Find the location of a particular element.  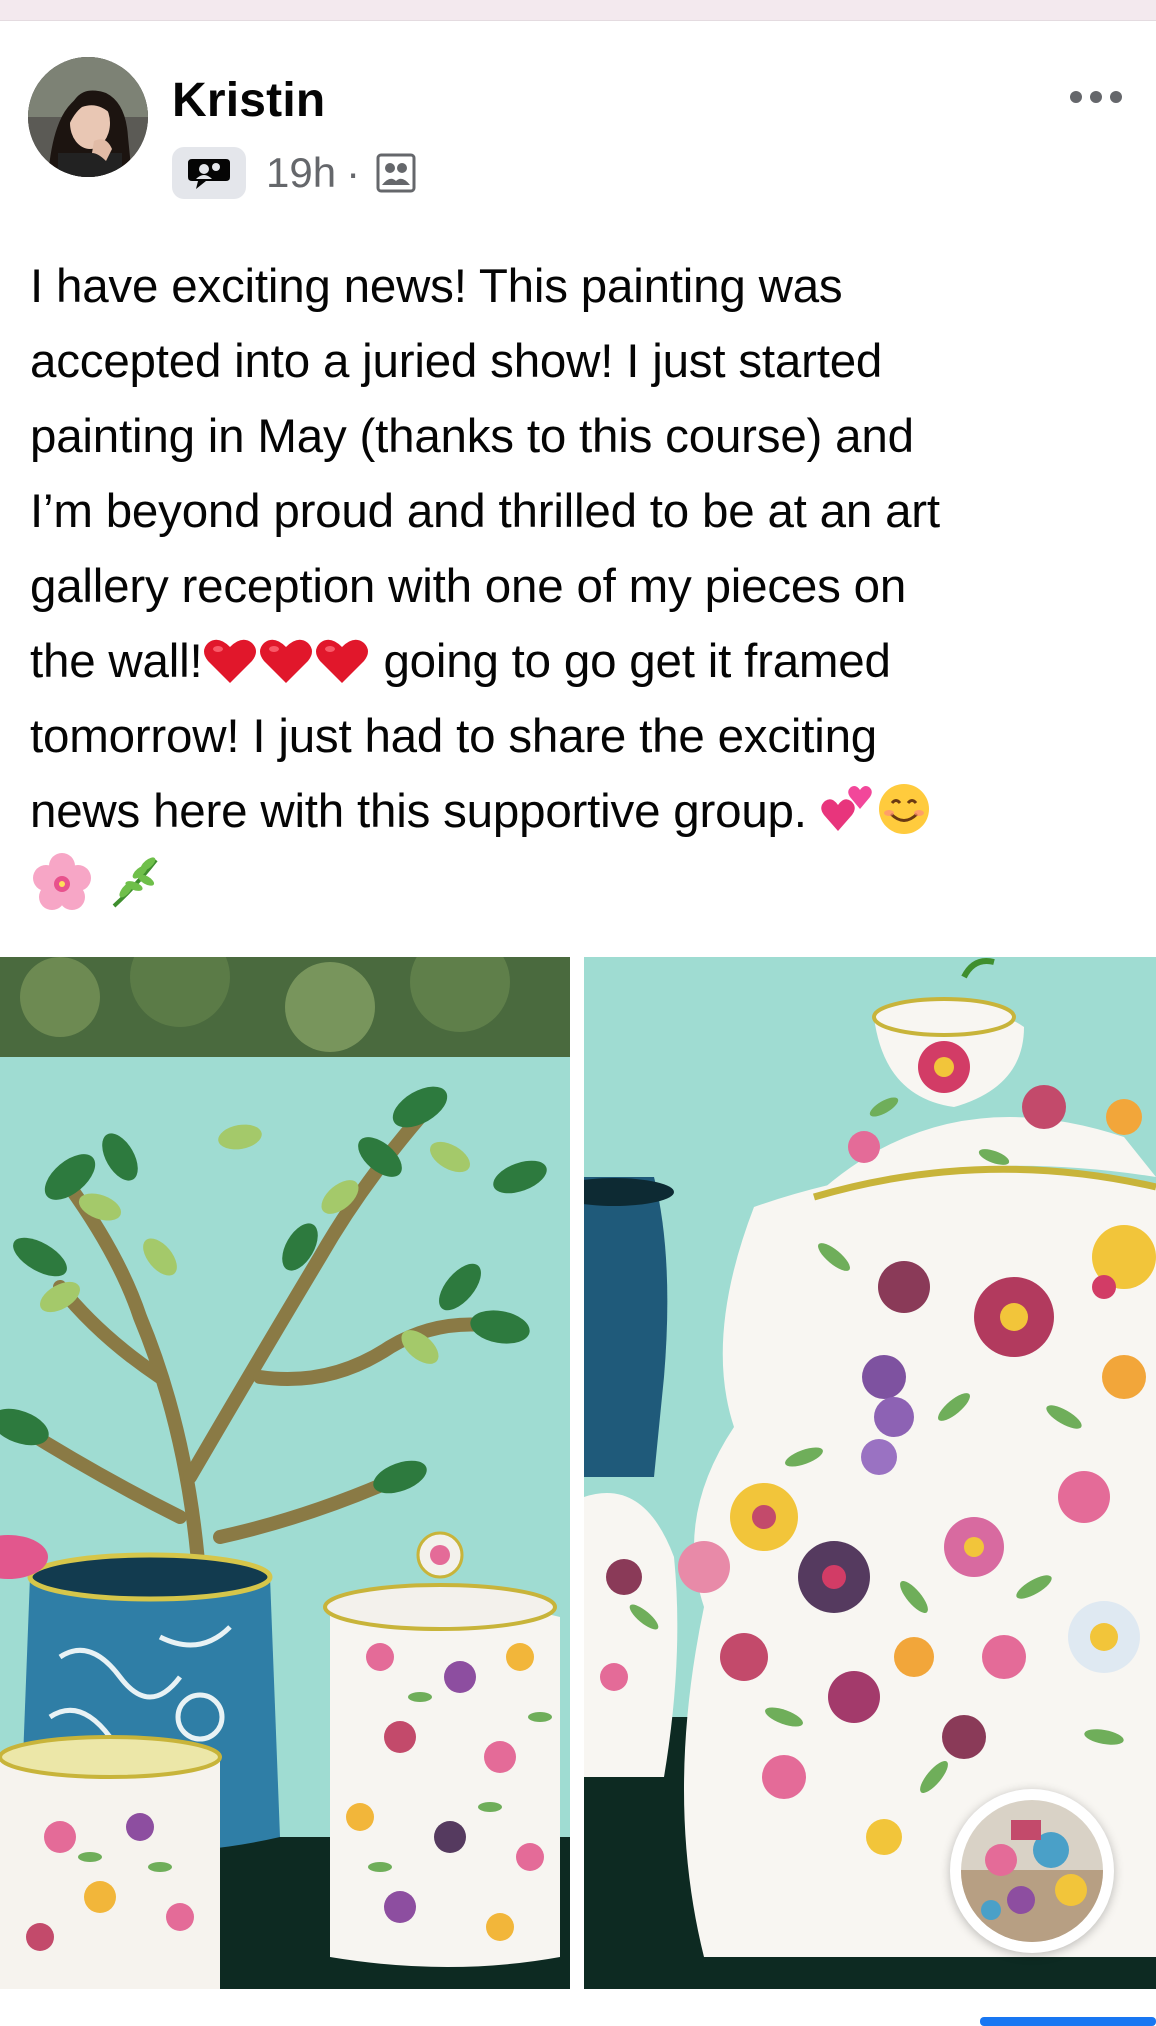

group-chat-icon is located at coordinates (209, 173).